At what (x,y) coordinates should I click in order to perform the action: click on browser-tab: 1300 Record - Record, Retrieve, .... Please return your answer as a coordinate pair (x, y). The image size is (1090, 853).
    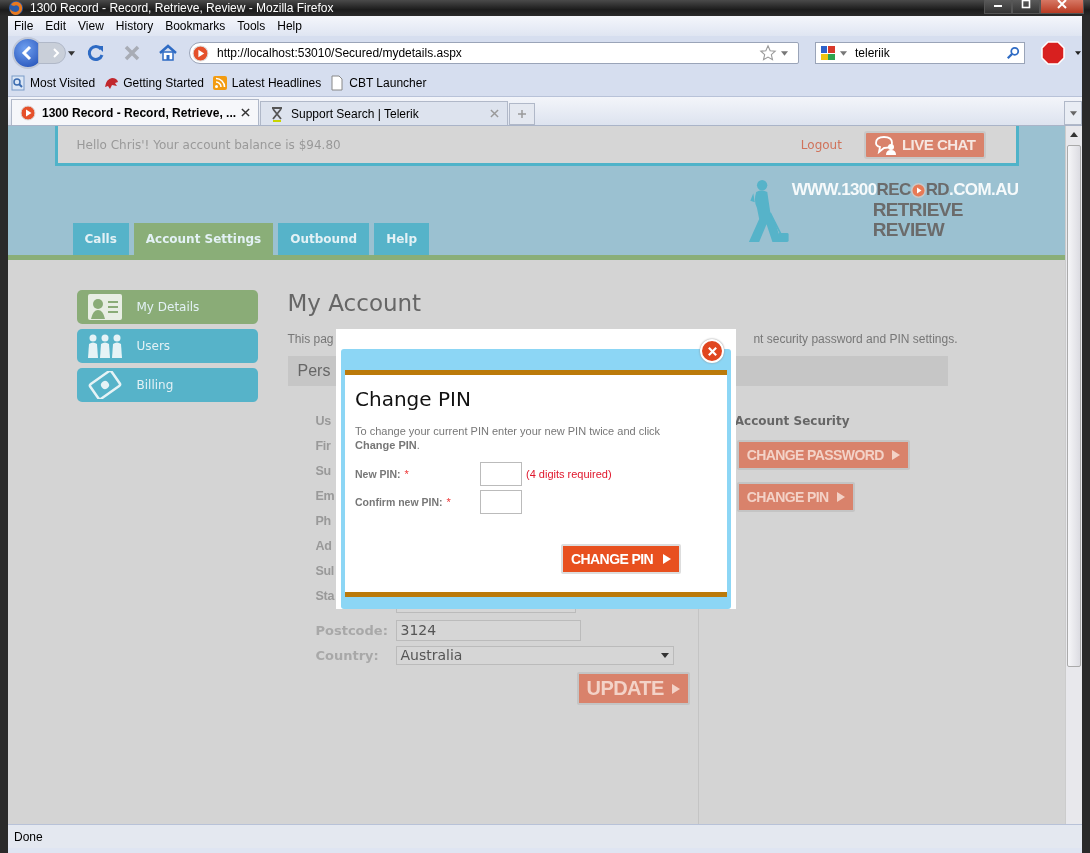
    Looking at the image, I should click on (135, 112).